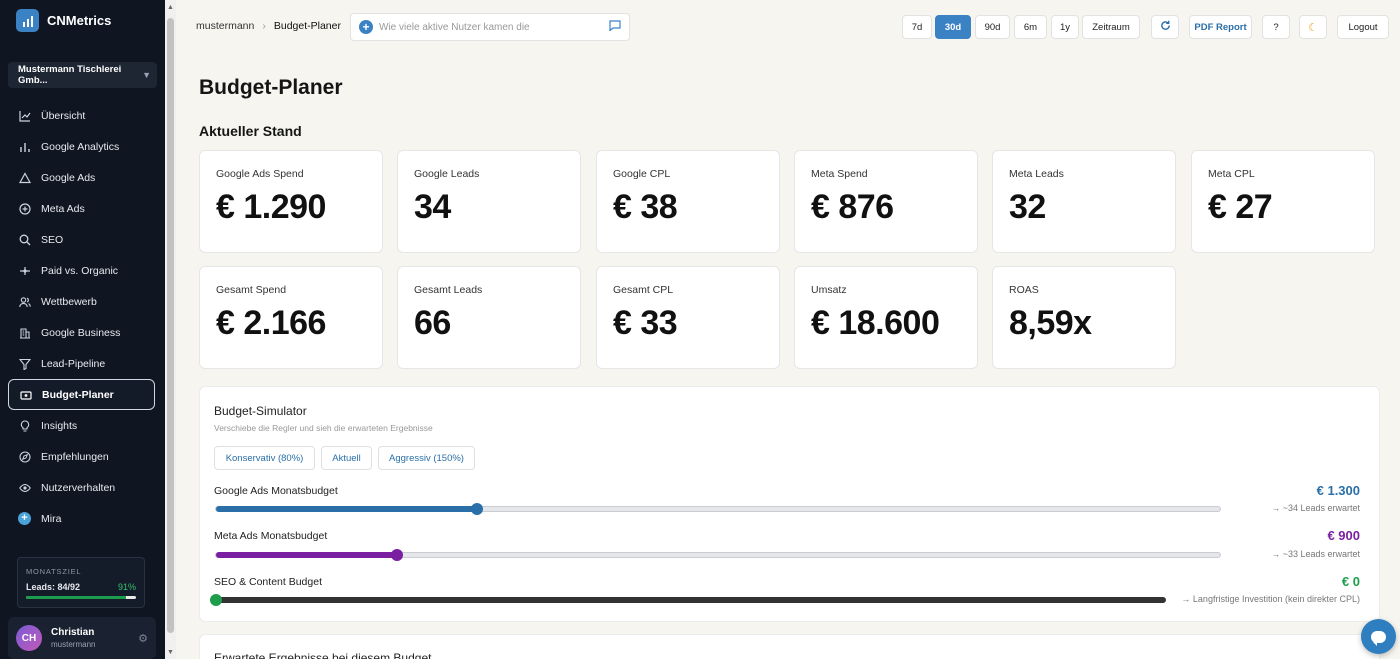 This screenshot has width=1400, height=659. Describe the element at coordinates (53, 587) in the screenshot. I see `goal-label: Leads: 84/92` at that location.